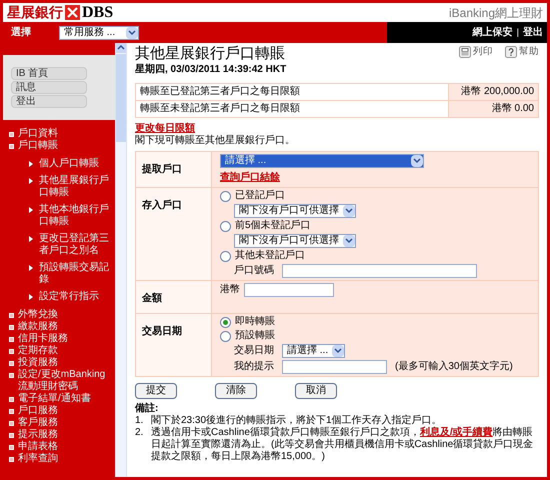 The image size is (550, 480). What do you see at coordinates (152, 298) in the screenshot?
I see `field-label: 金額` at bounding box center [152, 298].